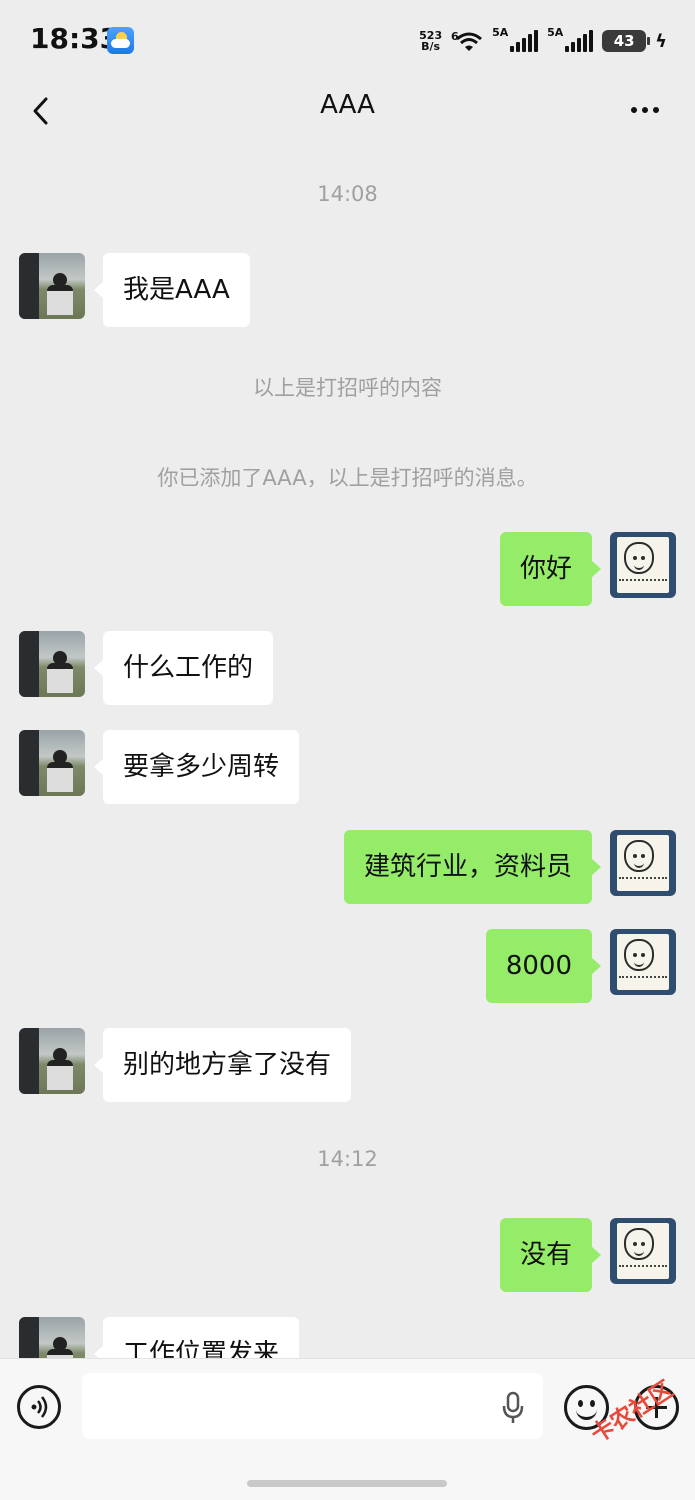 This screenshot has width=695, height=1500. Describe the element at coordinates (196, 1337) in the screenshot. I see `message-bubble-incoming: 工作位置发来` at that location.